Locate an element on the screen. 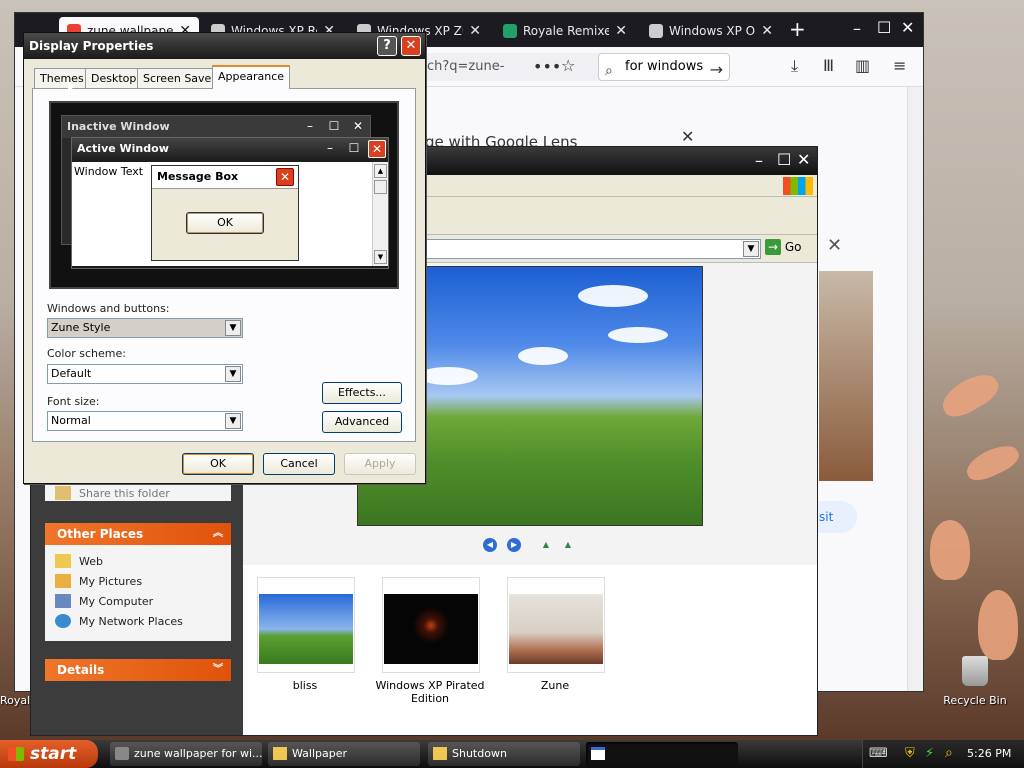 The width and height of the screenshot is (1024, 768). download-icon: ⤓ is located at coordinates (794, 66).